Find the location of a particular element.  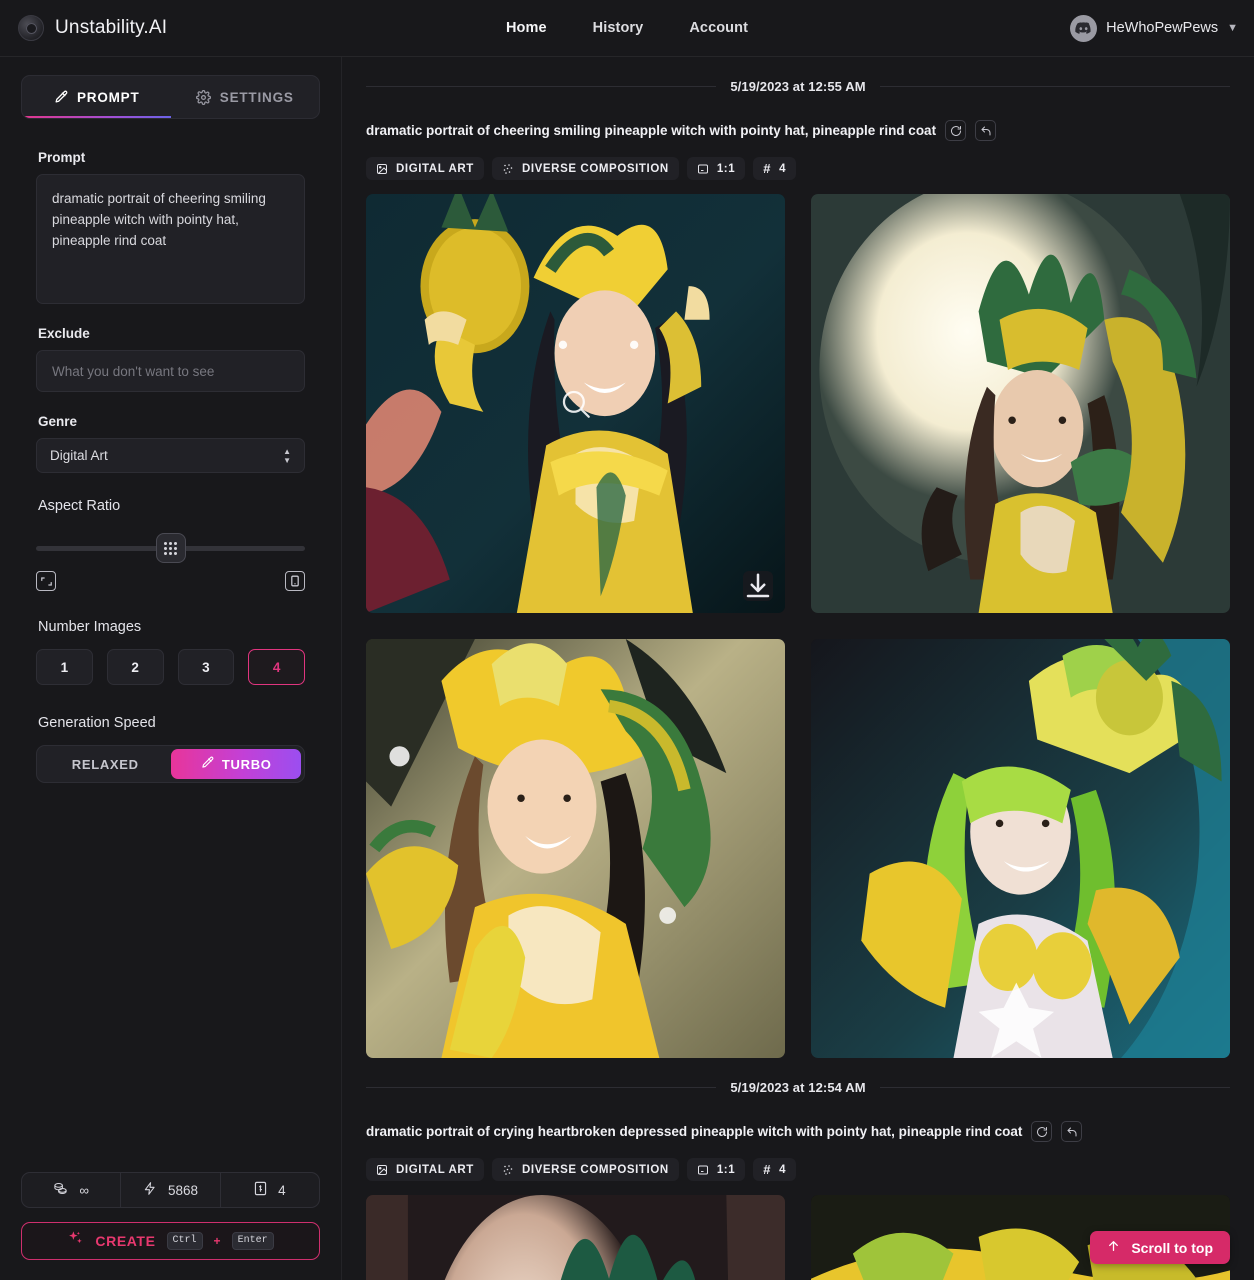

nav-history: History is located at coordinates (618, 28).